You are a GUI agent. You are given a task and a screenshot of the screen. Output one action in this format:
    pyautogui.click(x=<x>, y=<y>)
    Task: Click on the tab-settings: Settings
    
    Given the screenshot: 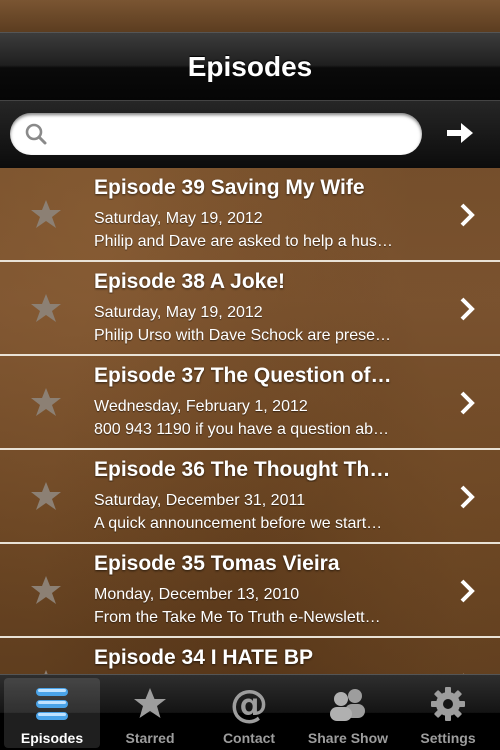 What is the action you would take?
    pyautogui.click(x=448, y=713)
    